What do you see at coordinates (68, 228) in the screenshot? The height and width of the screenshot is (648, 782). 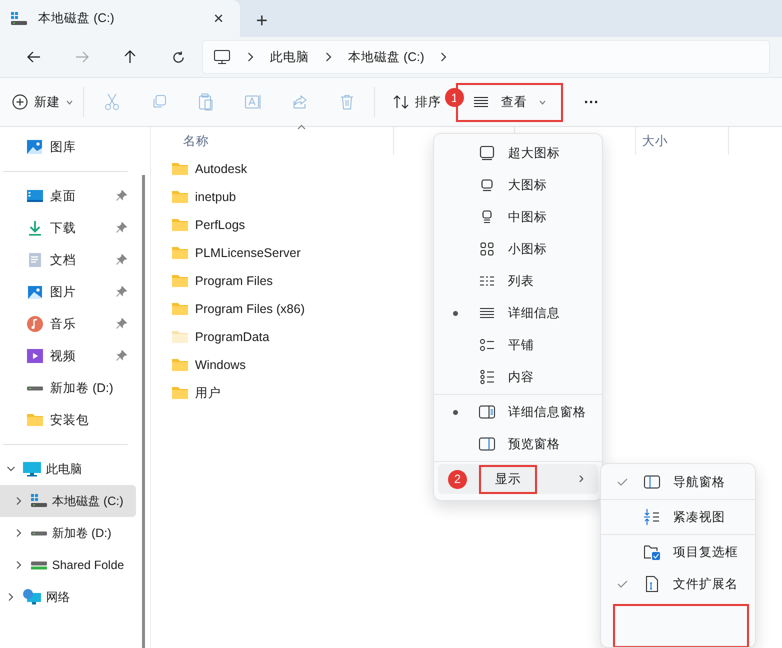 I see `sidebar-item: 下载` at bounding box center [68, 228].